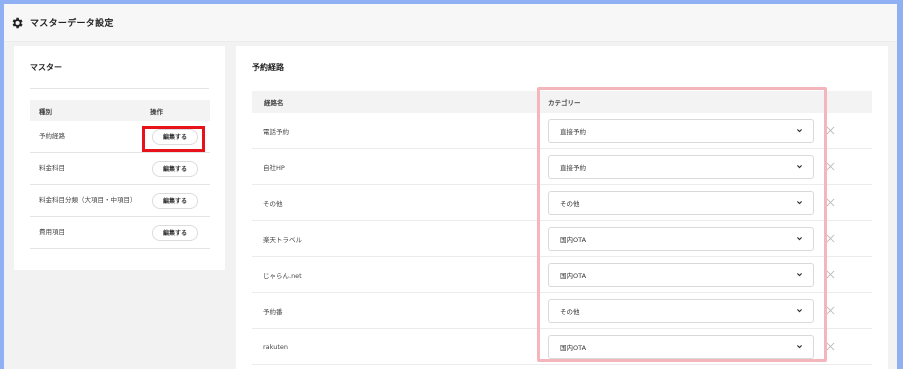 The height and width of the screenshot is (369, 903). Describe the element at coordinates (120, 233) in the screenshot. I see `table-row: 費用項目 編集する` at that location.